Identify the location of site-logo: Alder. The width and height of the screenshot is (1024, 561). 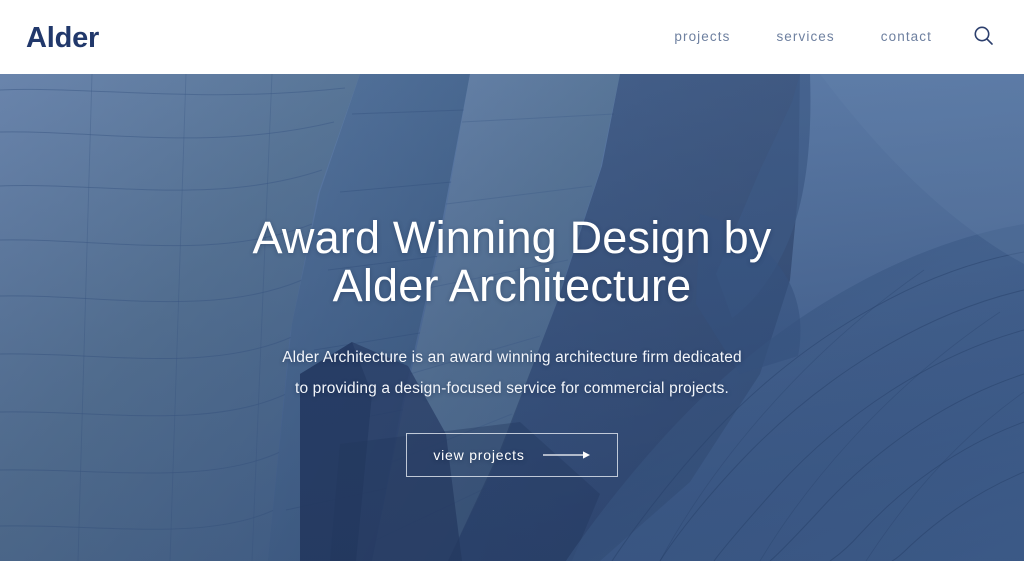
(62, 37).